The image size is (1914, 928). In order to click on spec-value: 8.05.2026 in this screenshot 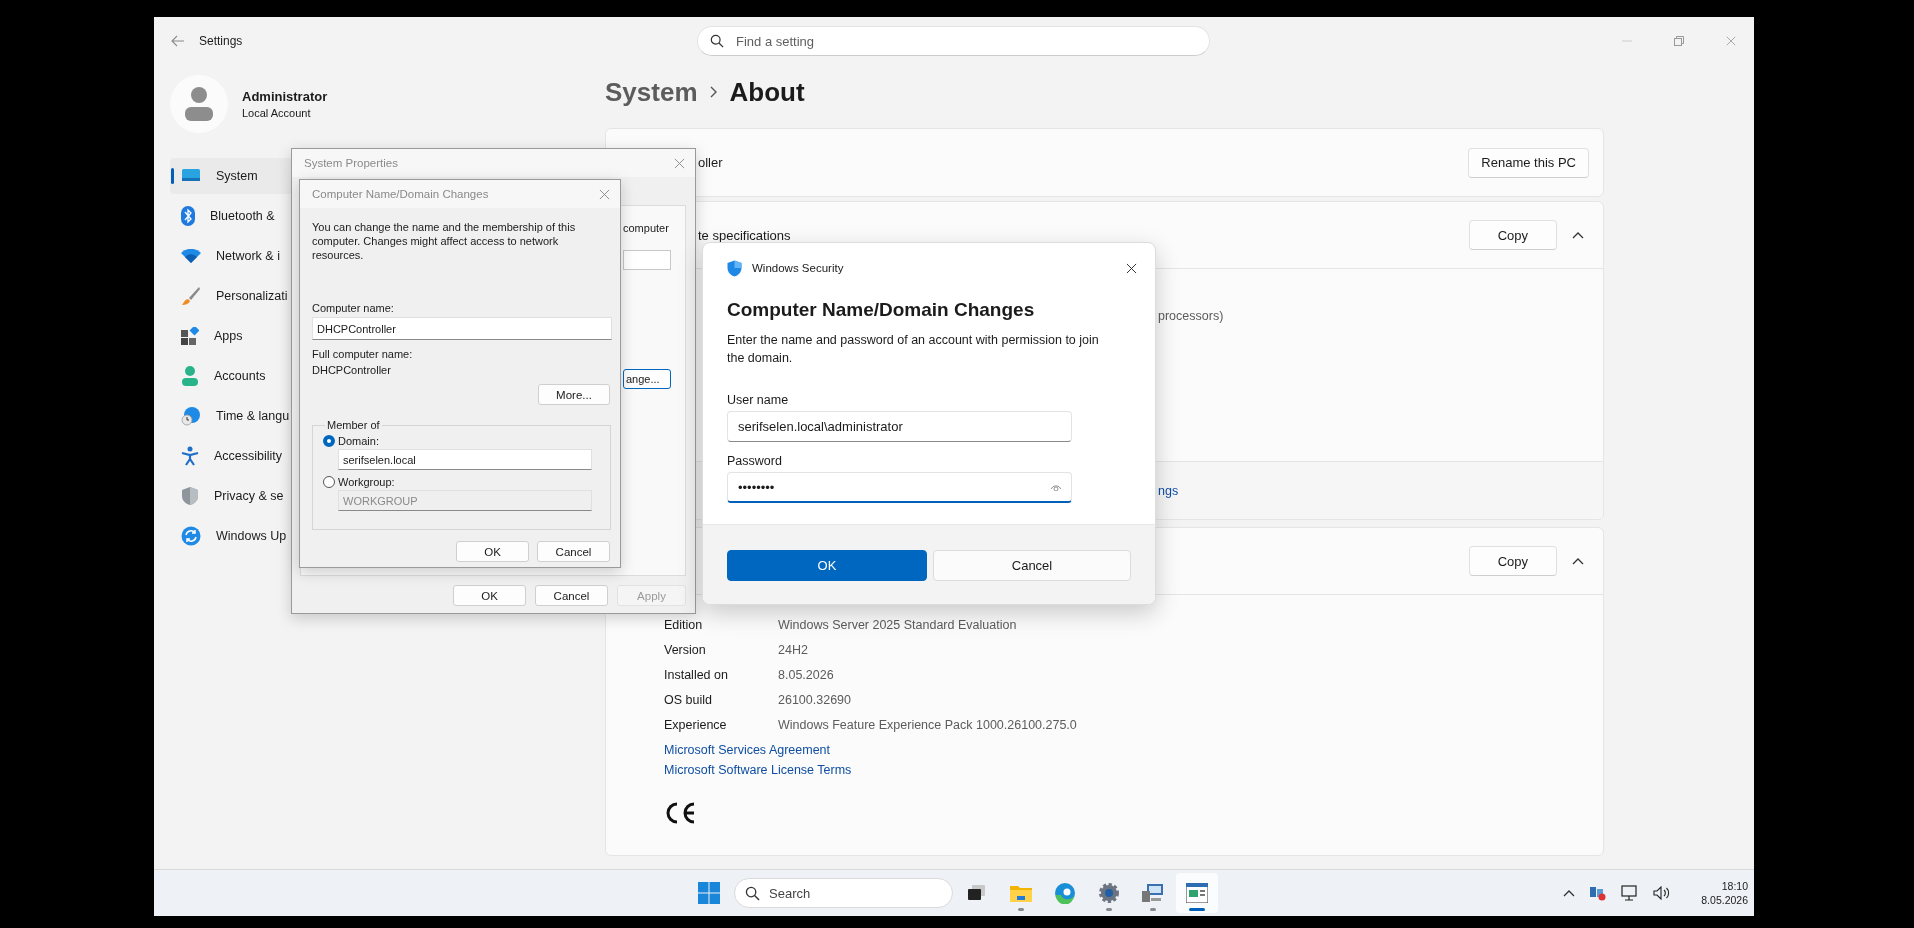, I will do `click(806, 674)`.